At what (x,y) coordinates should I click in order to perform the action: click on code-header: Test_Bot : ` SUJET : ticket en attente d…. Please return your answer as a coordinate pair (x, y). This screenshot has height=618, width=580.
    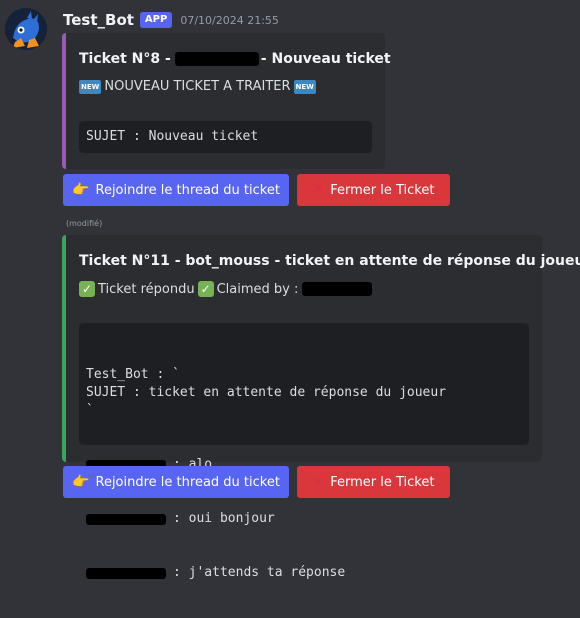
    Looking at the image, I should click on (266, 392).